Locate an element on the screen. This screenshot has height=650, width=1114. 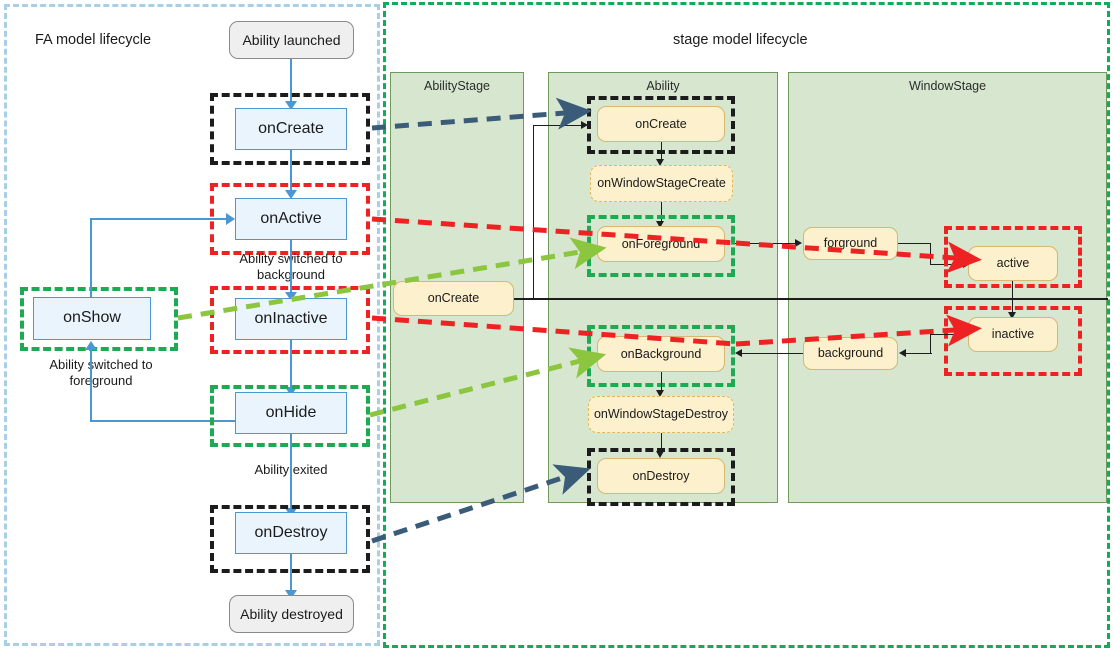
edge-forground-to-active-v is located at coordinates (931, 254).